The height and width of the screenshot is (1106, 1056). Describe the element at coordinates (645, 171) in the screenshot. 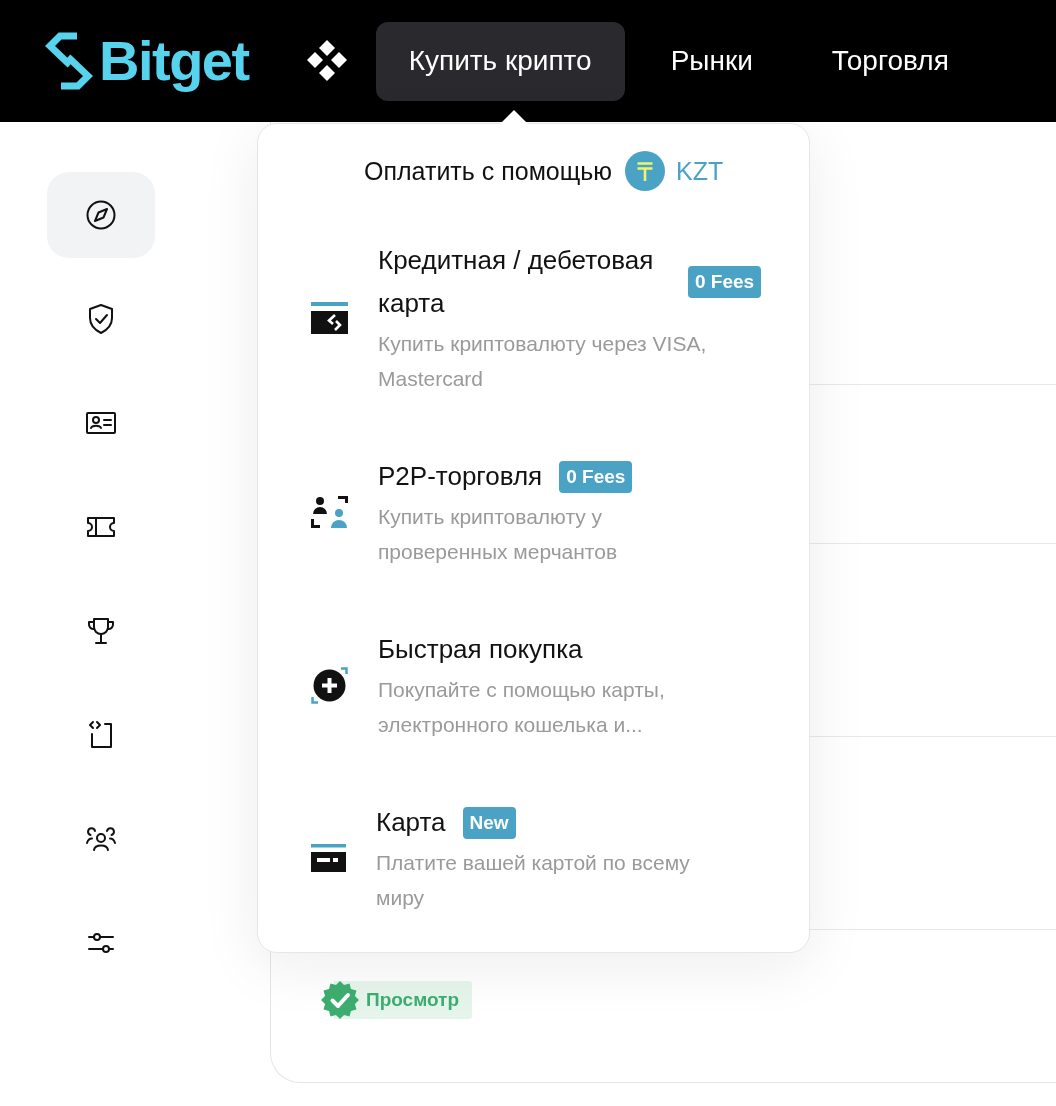

I see `tenge-coin-icon` at that location.